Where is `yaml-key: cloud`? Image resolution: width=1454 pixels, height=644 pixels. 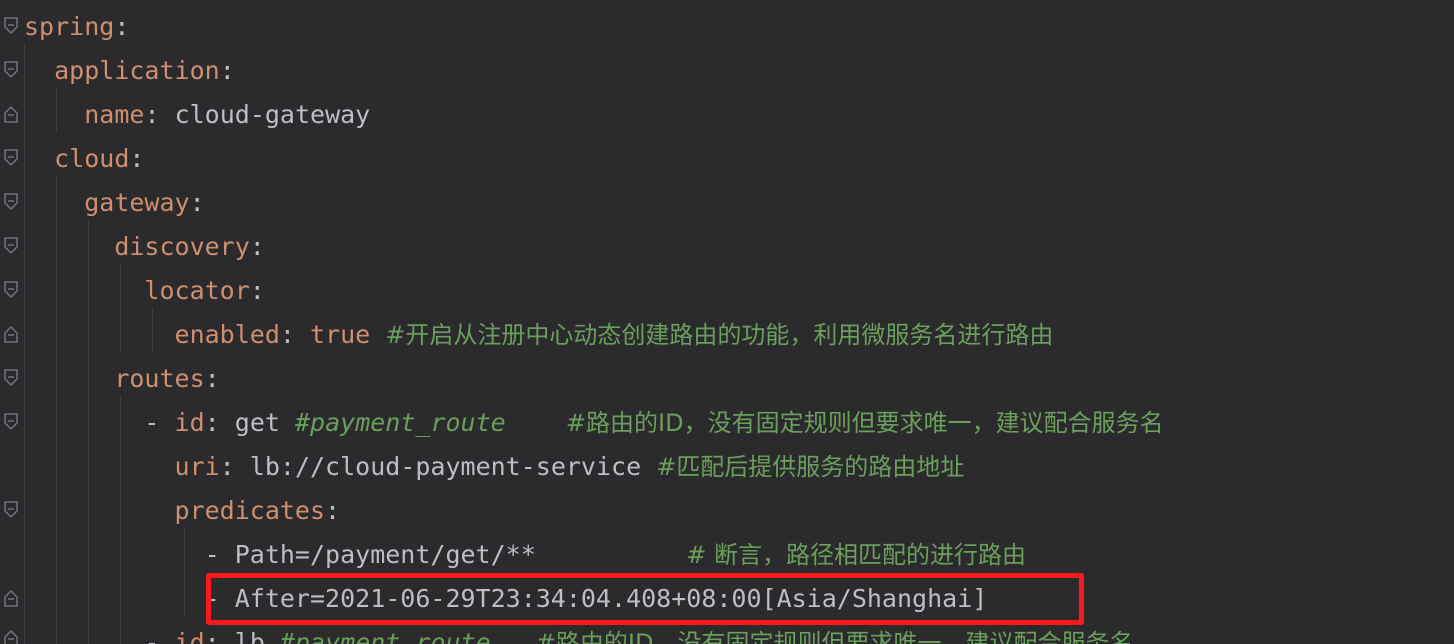 yaml-key: cloud is located at coordinates (92, 158).